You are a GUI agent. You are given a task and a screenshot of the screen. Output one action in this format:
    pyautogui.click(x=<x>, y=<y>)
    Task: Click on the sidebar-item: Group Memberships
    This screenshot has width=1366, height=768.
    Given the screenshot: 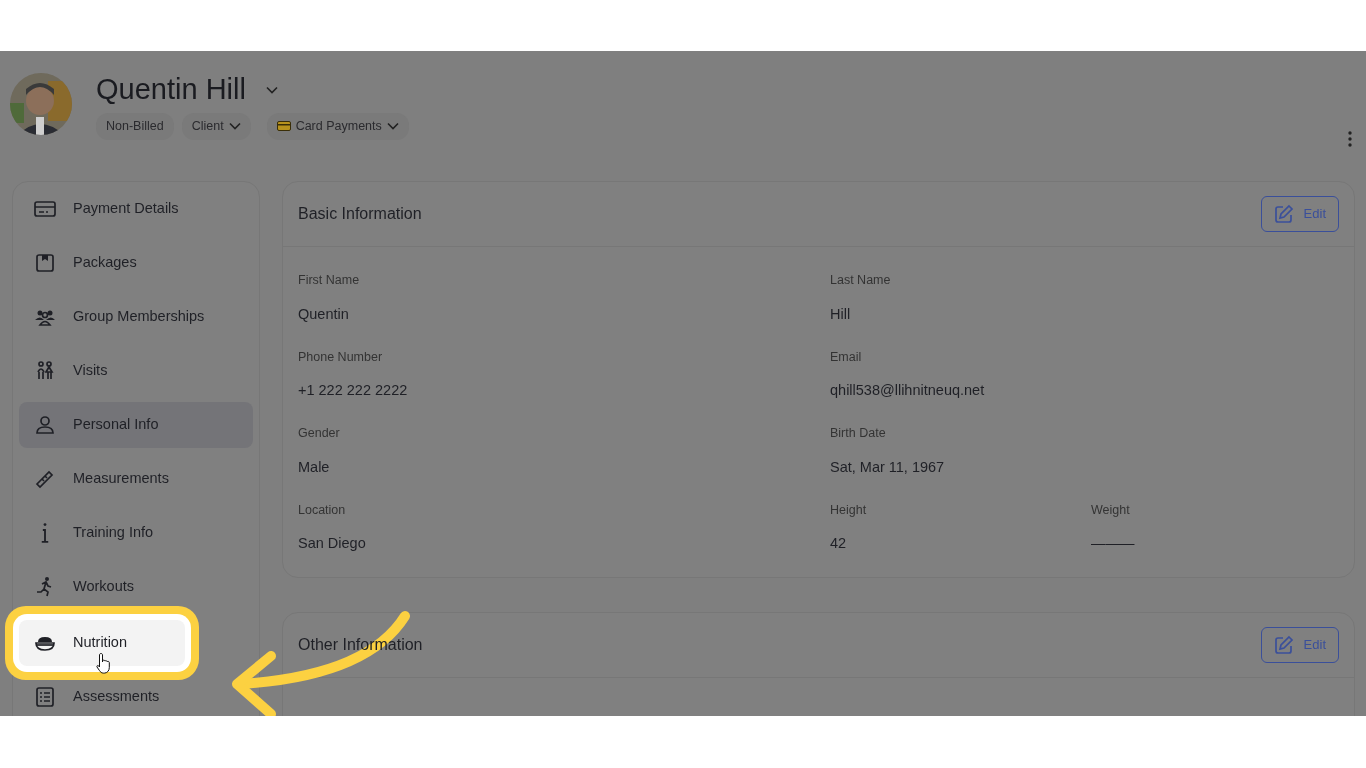 What is the action you would take?
    pyautogui.click(x=136, y=317)
    